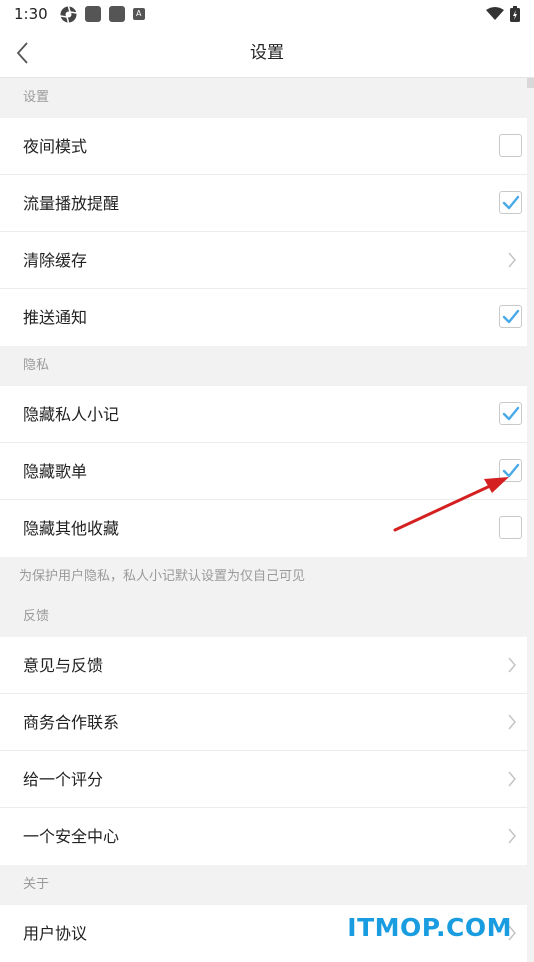 Image resolution: width=534 pixels, height=962 pixels. What do you see at coordinates (429, 927) in the screenshot?
I see `watermark: ITMOP.COM` at bounding box center [429, 927].